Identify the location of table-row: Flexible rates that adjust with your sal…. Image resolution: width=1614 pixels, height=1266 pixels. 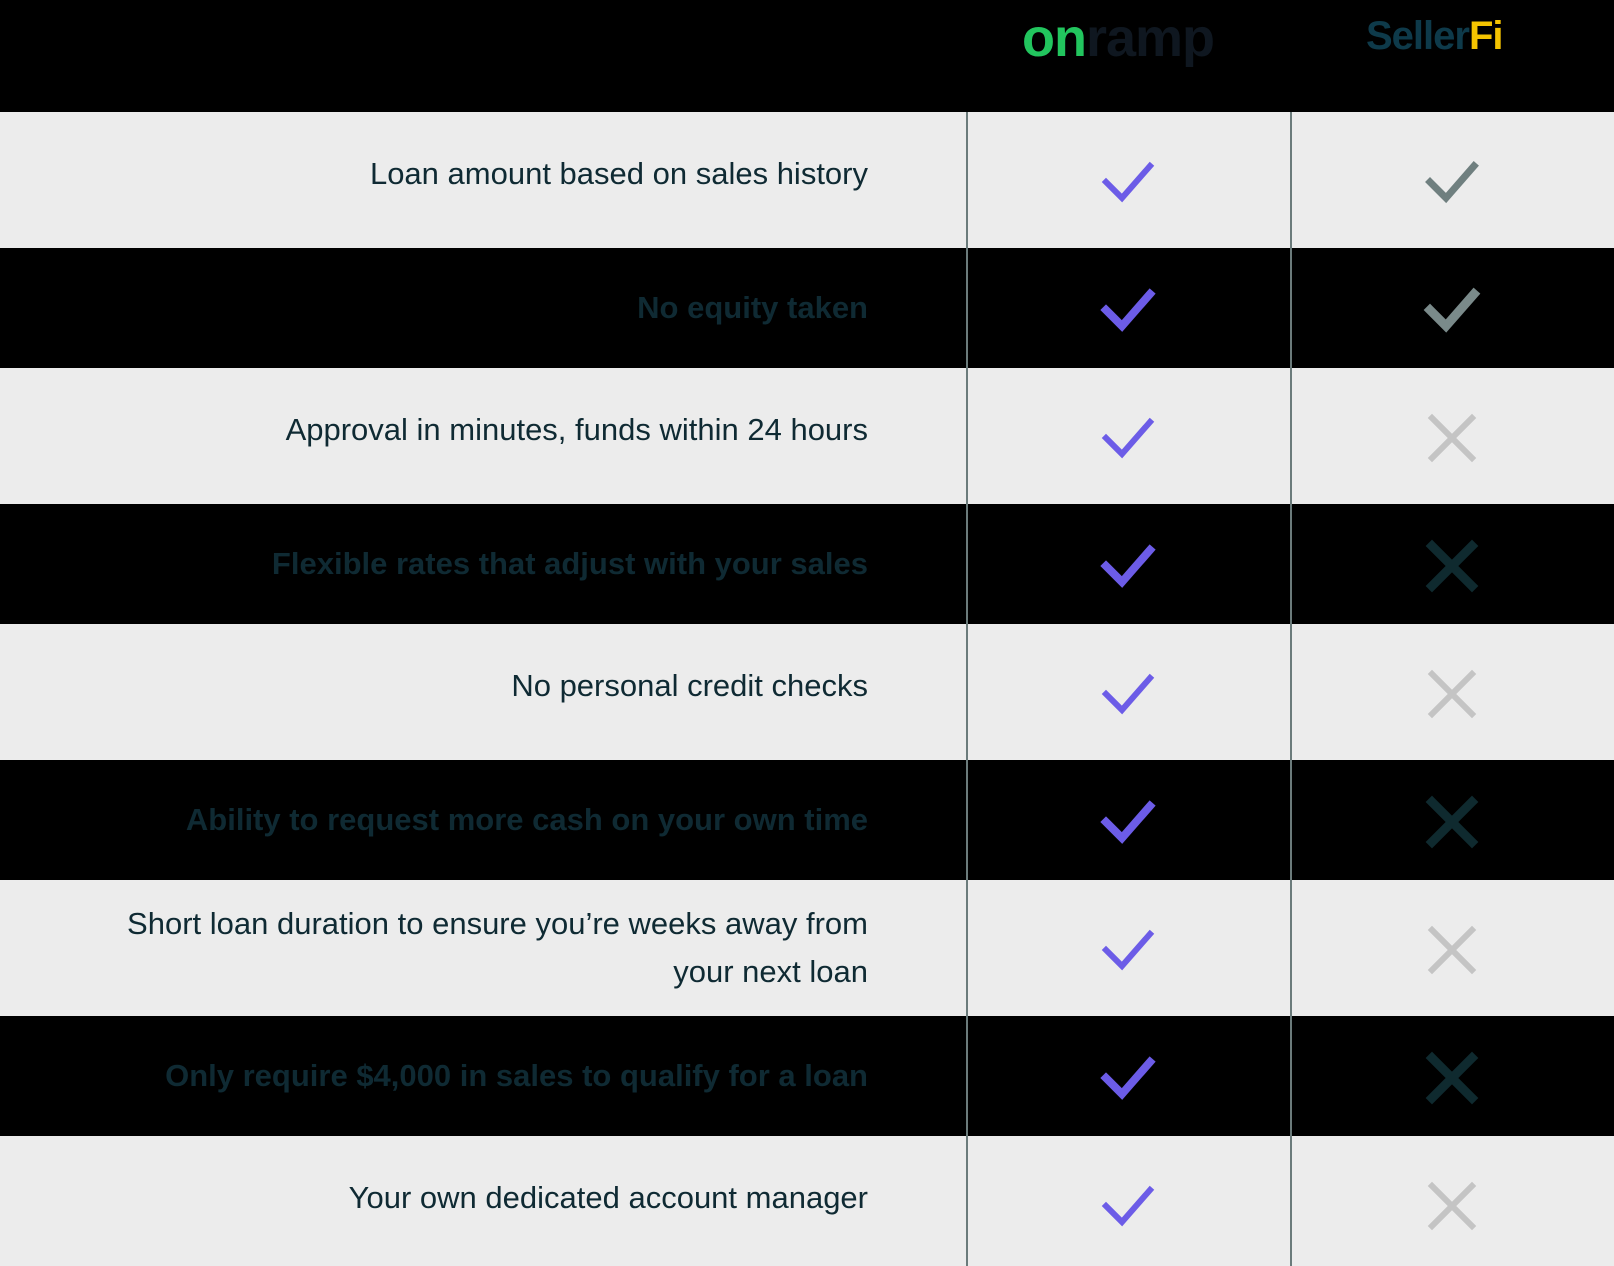
(807, 564).